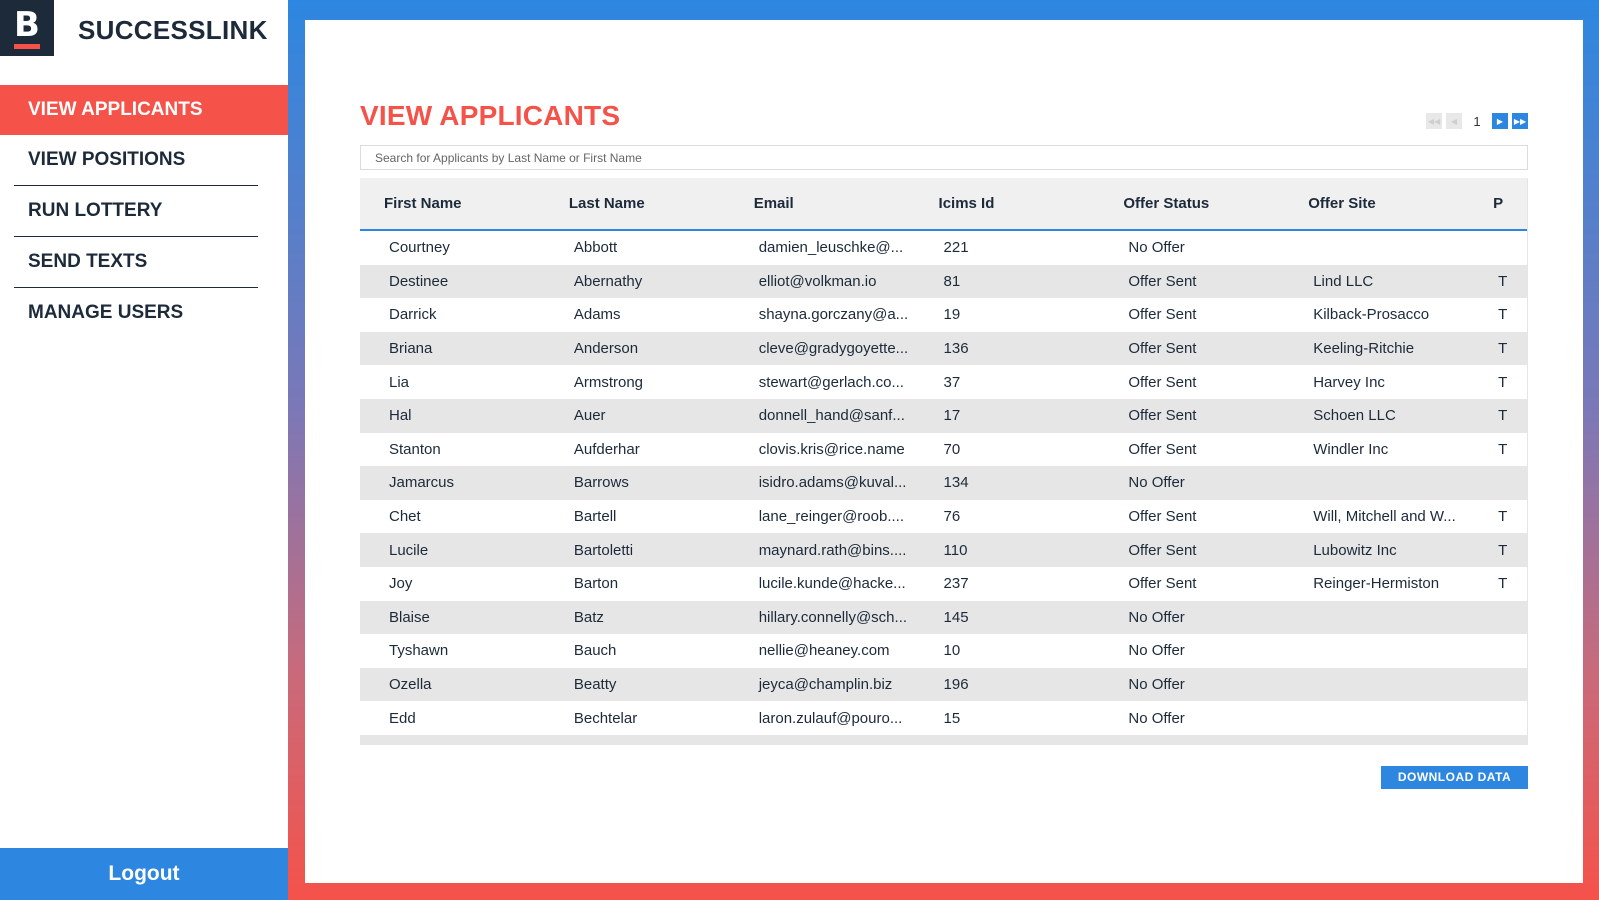  I want to click on cell-last-name: Aufderhar, so click(606, 449).